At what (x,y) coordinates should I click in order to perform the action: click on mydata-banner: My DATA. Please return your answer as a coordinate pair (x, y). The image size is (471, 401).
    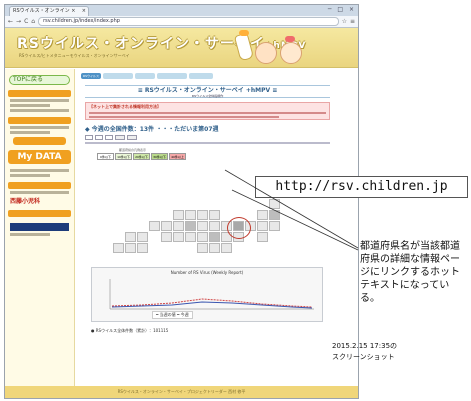
    Looking at the image, I should click on (39, 157).